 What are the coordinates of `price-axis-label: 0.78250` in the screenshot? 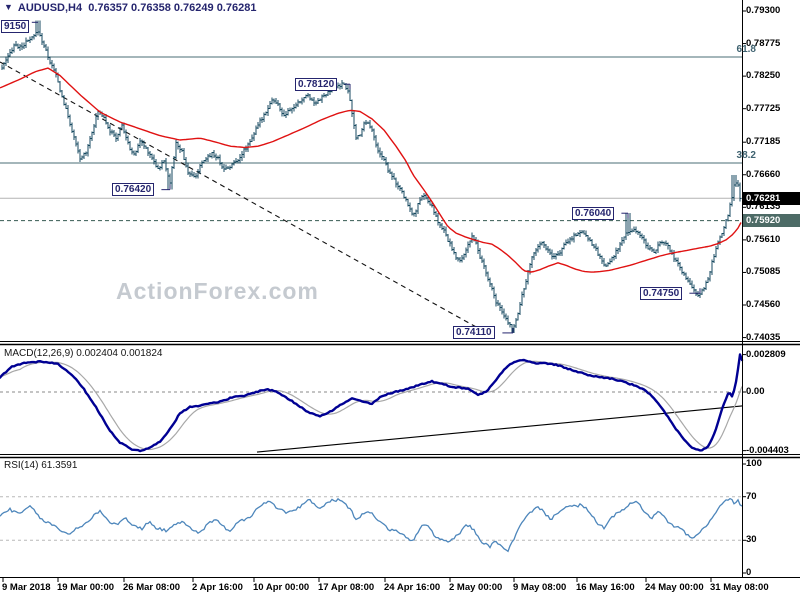 It's located at (763, 76).